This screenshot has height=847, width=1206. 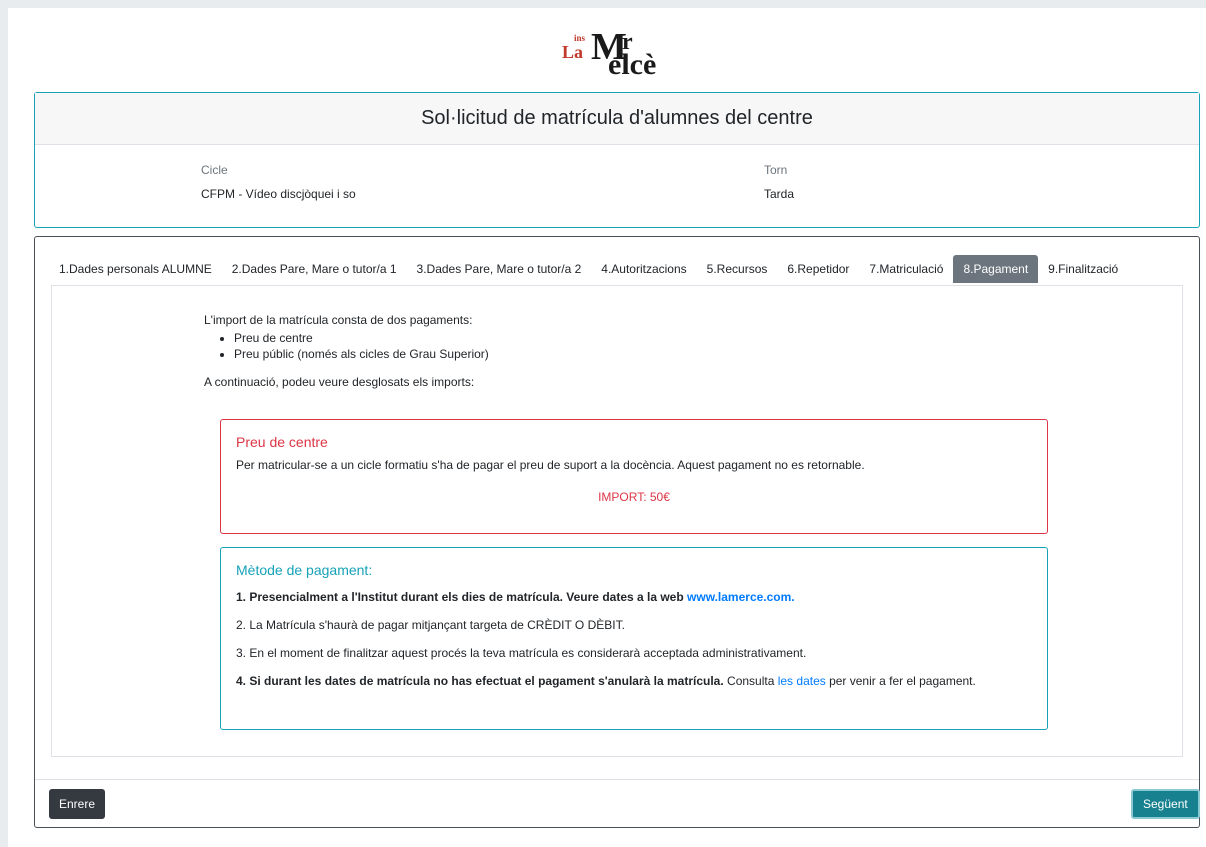 I want to click on logo-la: La, so click(x=573, y=52).